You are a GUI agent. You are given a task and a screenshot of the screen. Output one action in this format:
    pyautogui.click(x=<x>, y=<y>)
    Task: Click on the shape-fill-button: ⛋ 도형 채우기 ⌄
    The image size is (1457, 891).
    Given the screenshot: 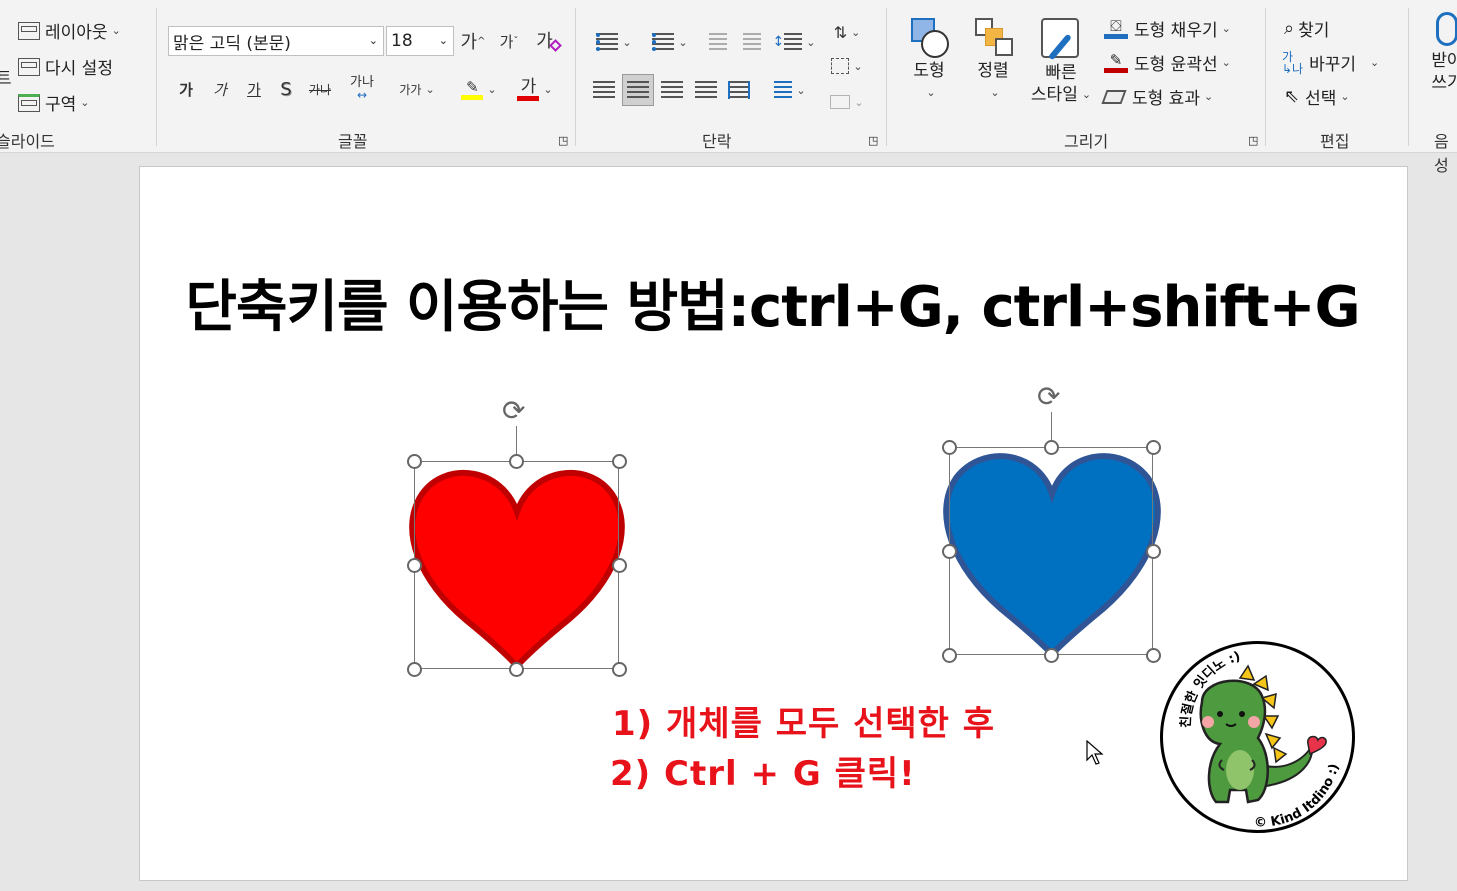 What is the action you would take?
    pyautogui.click(x=1167, y=28)
    